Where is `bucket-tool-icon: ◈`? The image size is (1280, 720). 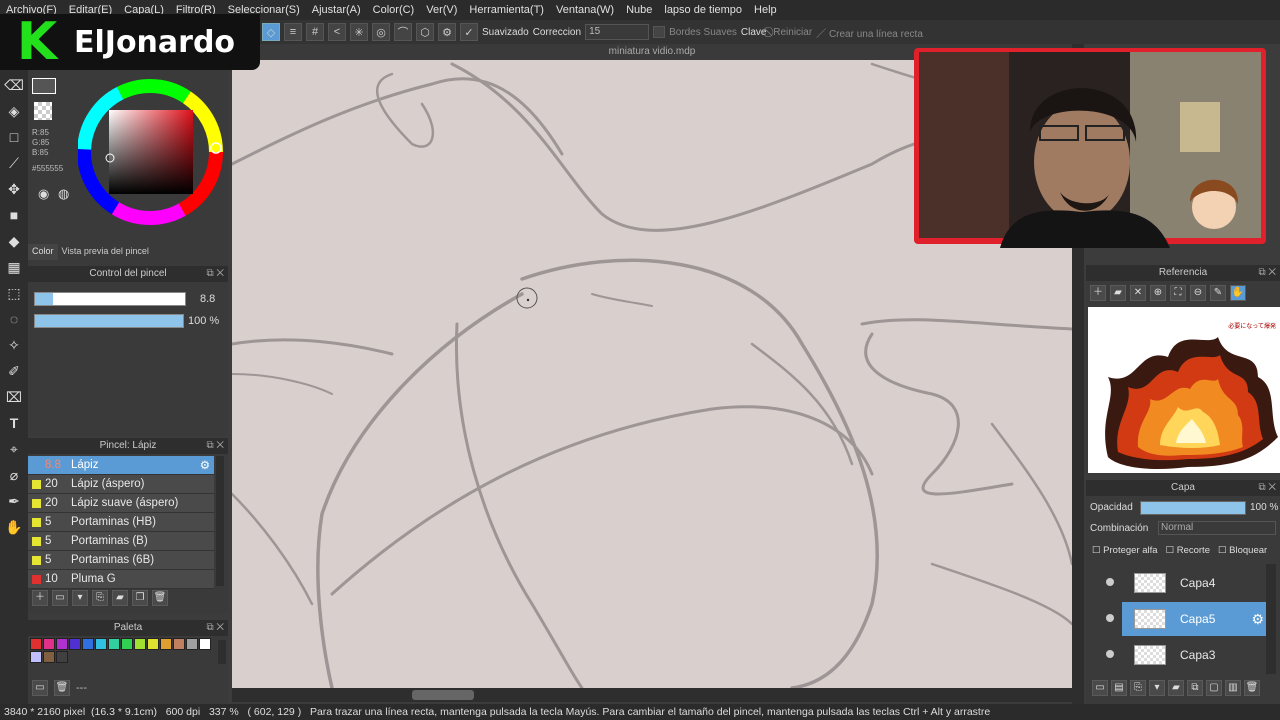
bucket-tool-icon: ◈ is located at coordinates (14, 111).